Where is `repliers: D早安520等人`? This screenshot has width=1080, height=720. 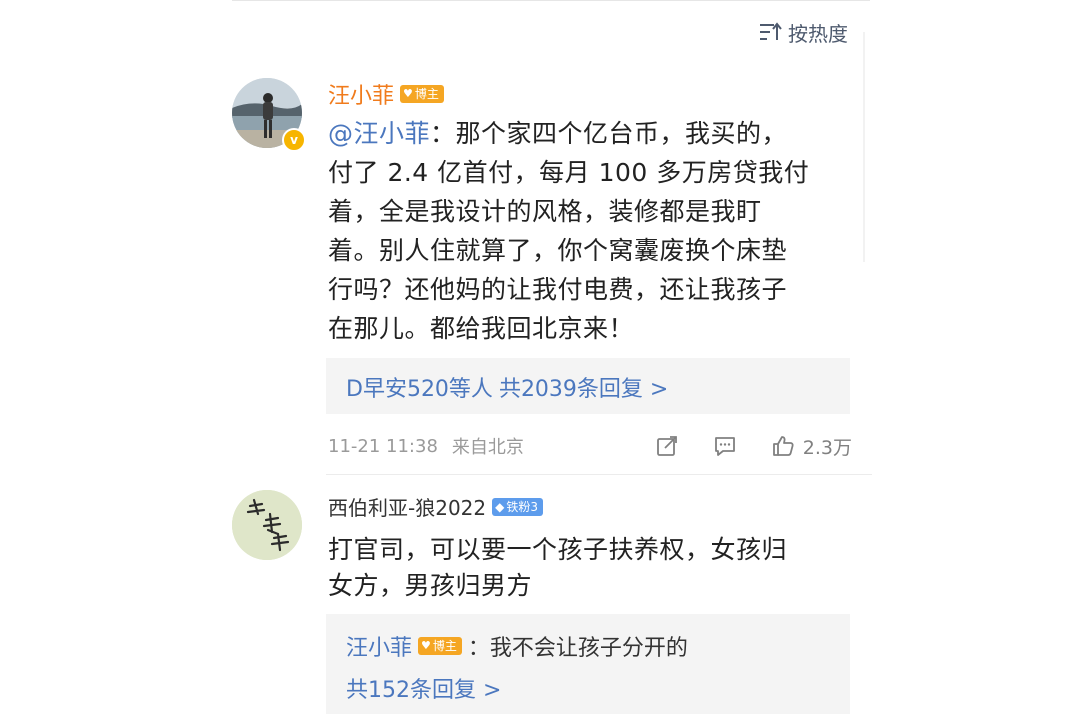 repliers: D早安520等人 is located at coordinates (419, 389).